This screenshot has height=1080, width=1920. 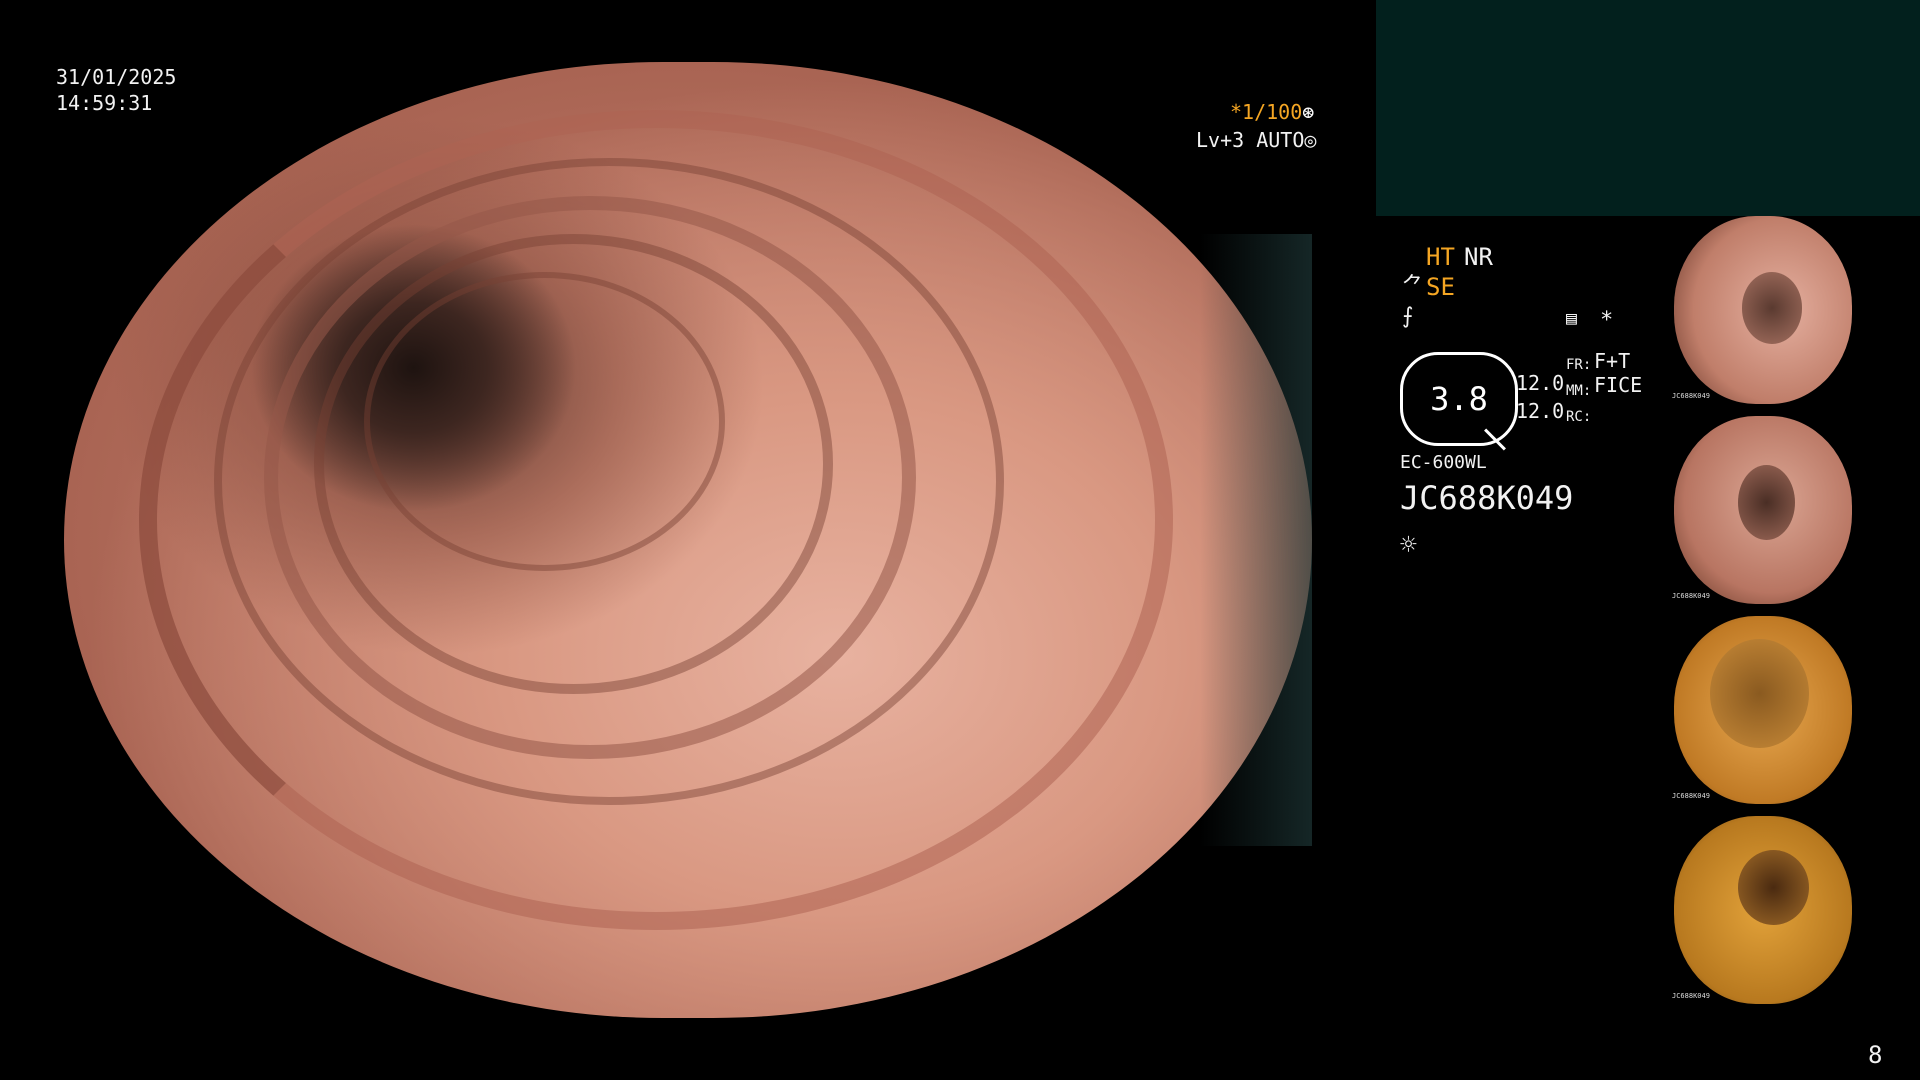 I want to click on mm-label: MM:, so click(x=1579, y=391).